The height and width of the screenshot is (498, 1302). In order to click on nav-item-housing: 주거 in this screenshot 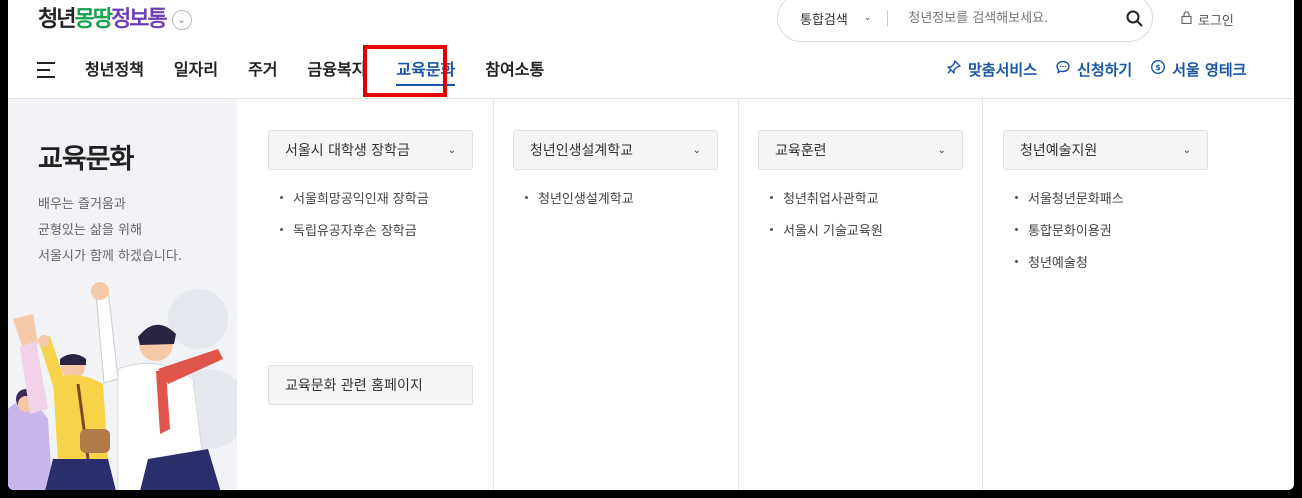, I will do `click(262, 70)`.